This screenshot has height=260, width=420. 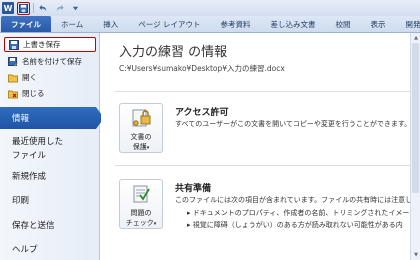 I want to click on nav-new: 新規作成, so click(x=50, y=176).